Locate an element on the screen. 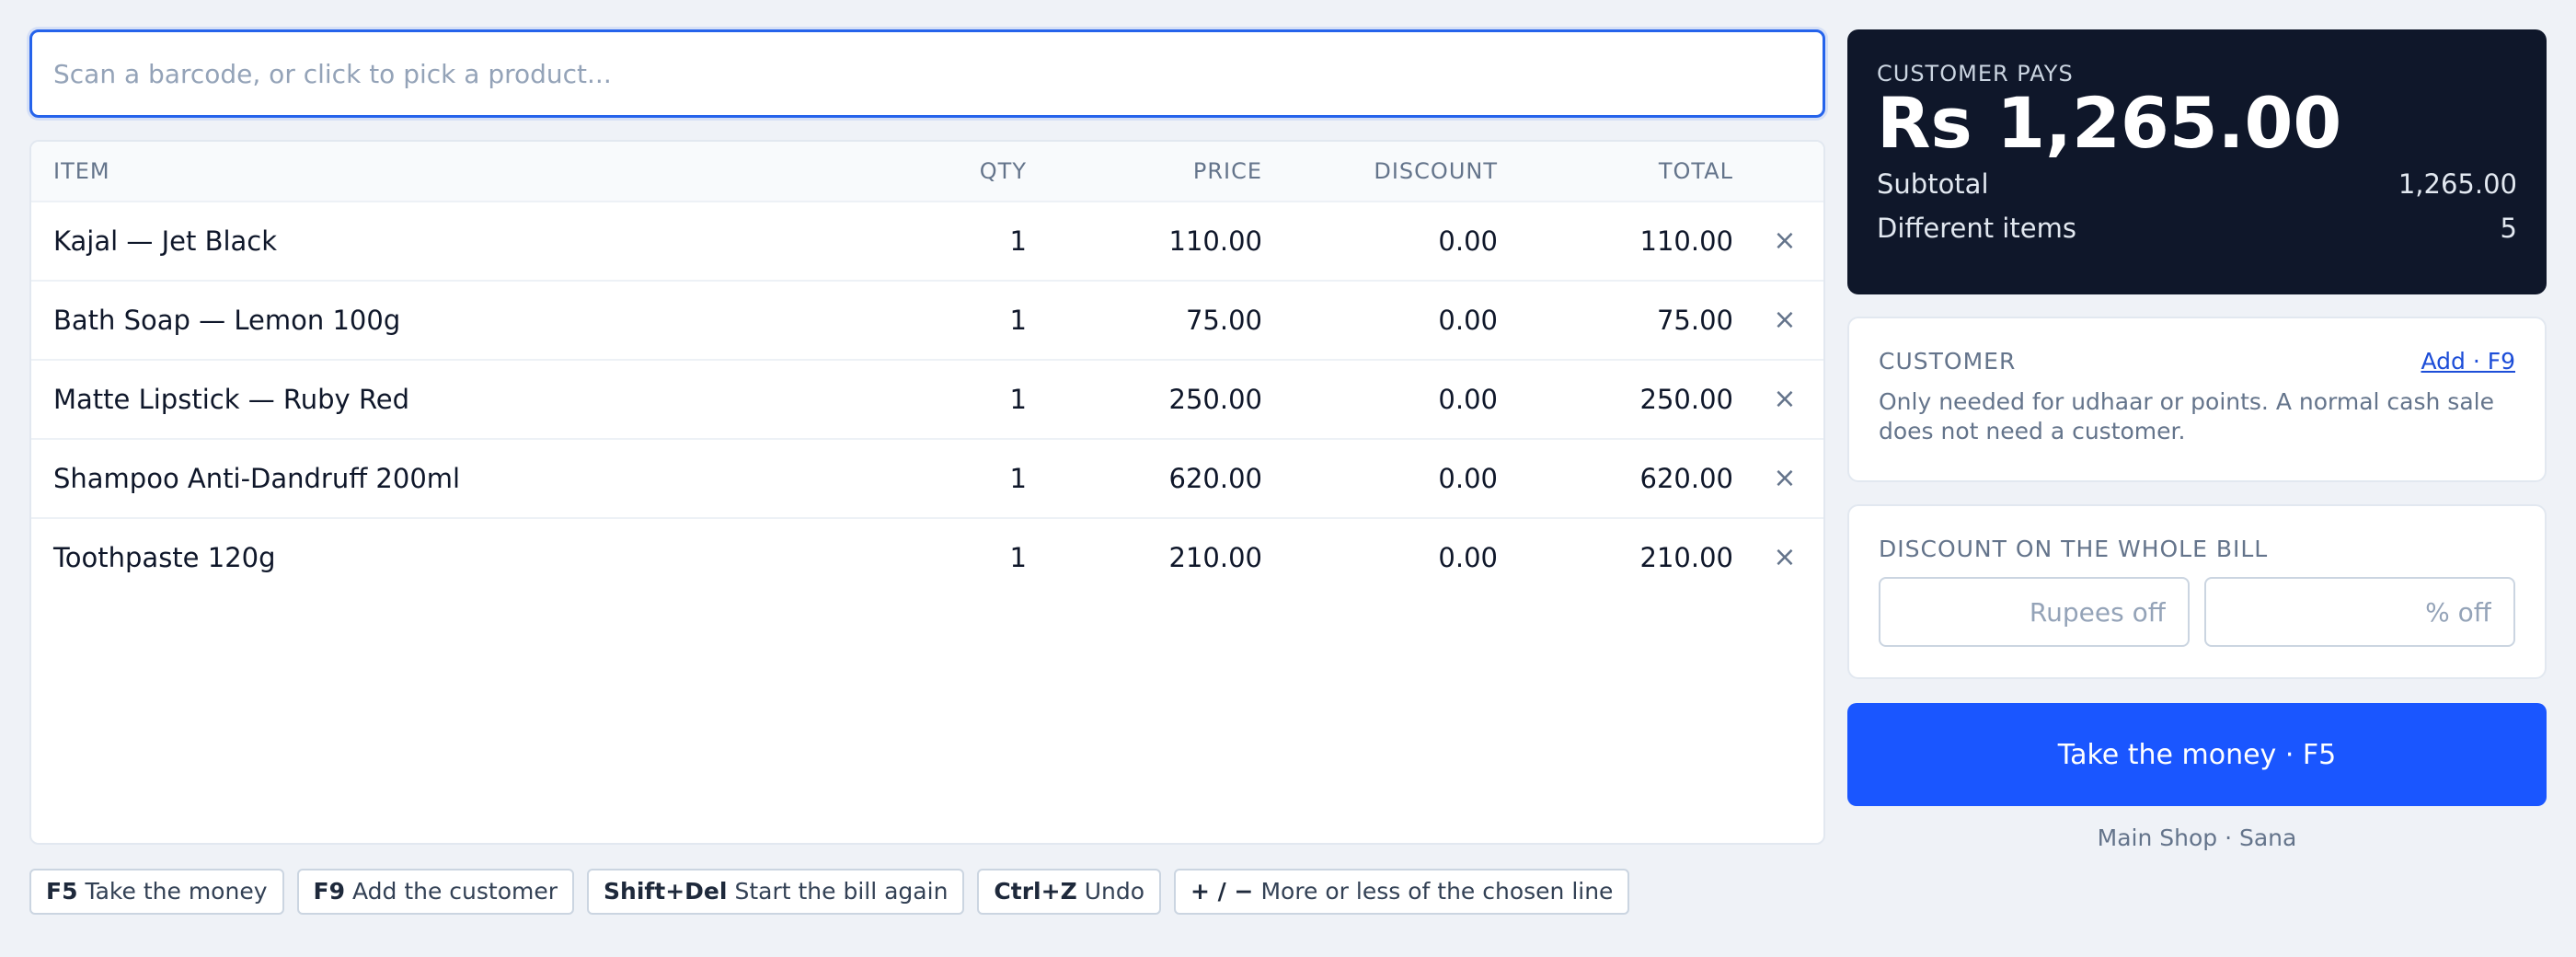  item-price: 620.00 is located at coordinates (1215, 478).